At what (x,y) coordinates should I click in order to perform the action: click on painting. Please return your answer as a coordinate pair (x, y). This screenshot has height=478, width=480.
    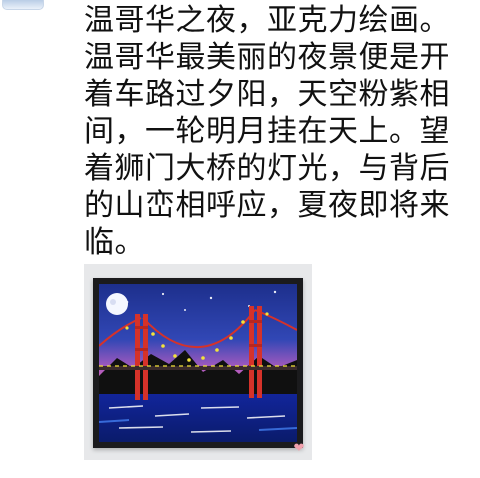
    Looking at the image, I should click on (198, 363).